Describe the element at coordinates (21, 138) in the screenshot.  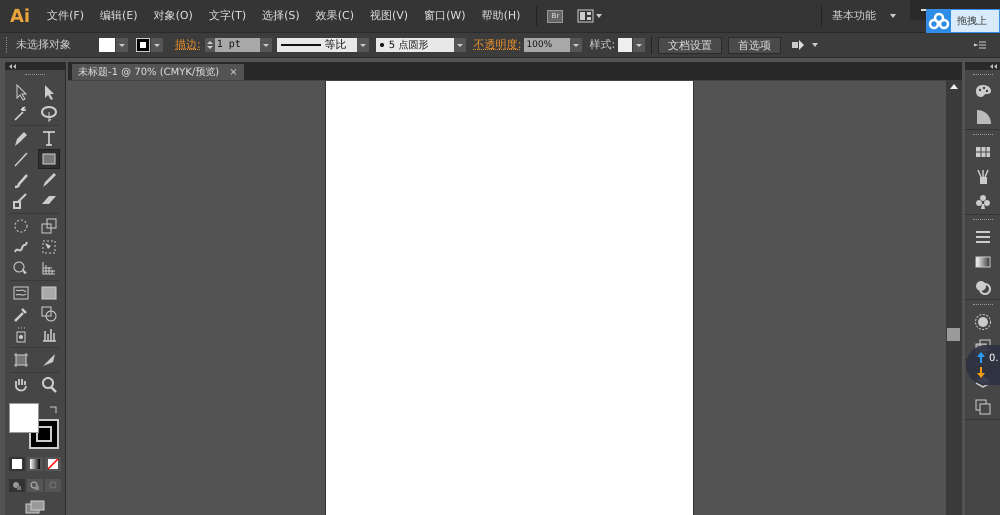
I see `pen-icon` at that location.